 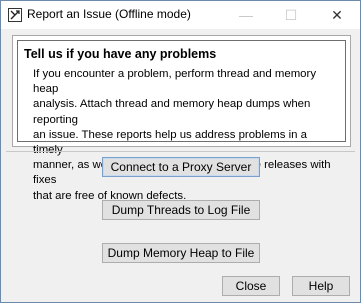 I want to click on connect-proxy-button: Connect to a Proxy Server, so click(x=181, y=167).